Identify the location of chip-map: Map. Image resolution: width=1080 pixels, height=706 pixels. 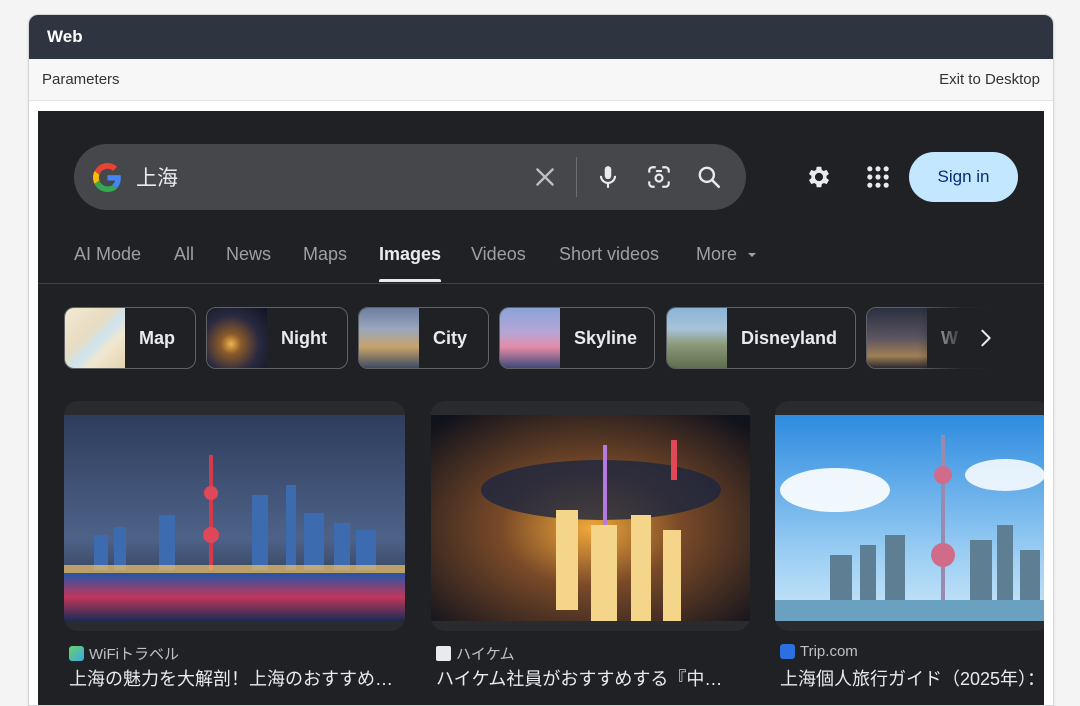
(130, 338).